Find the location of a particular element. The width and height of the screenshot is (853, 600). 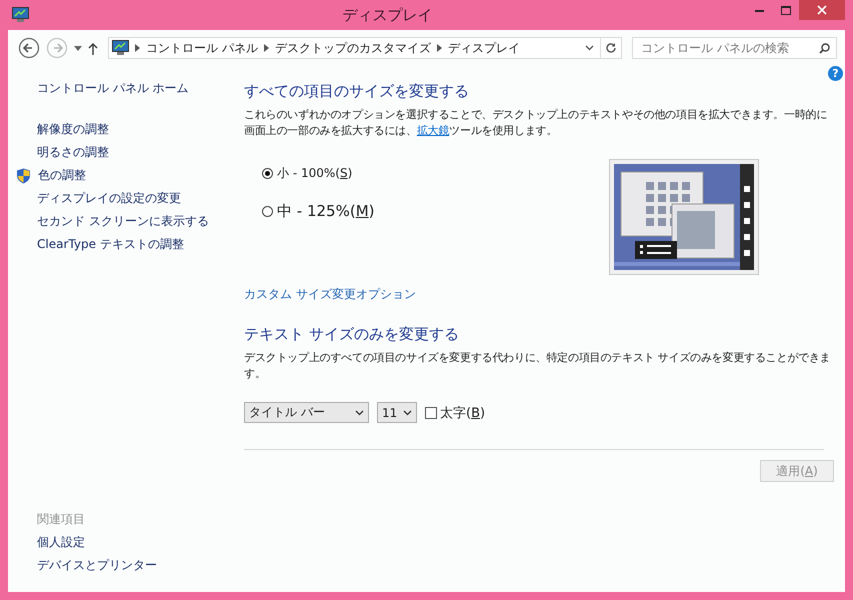

recent-pages-caret-icon is located at coordinates (78, 48).